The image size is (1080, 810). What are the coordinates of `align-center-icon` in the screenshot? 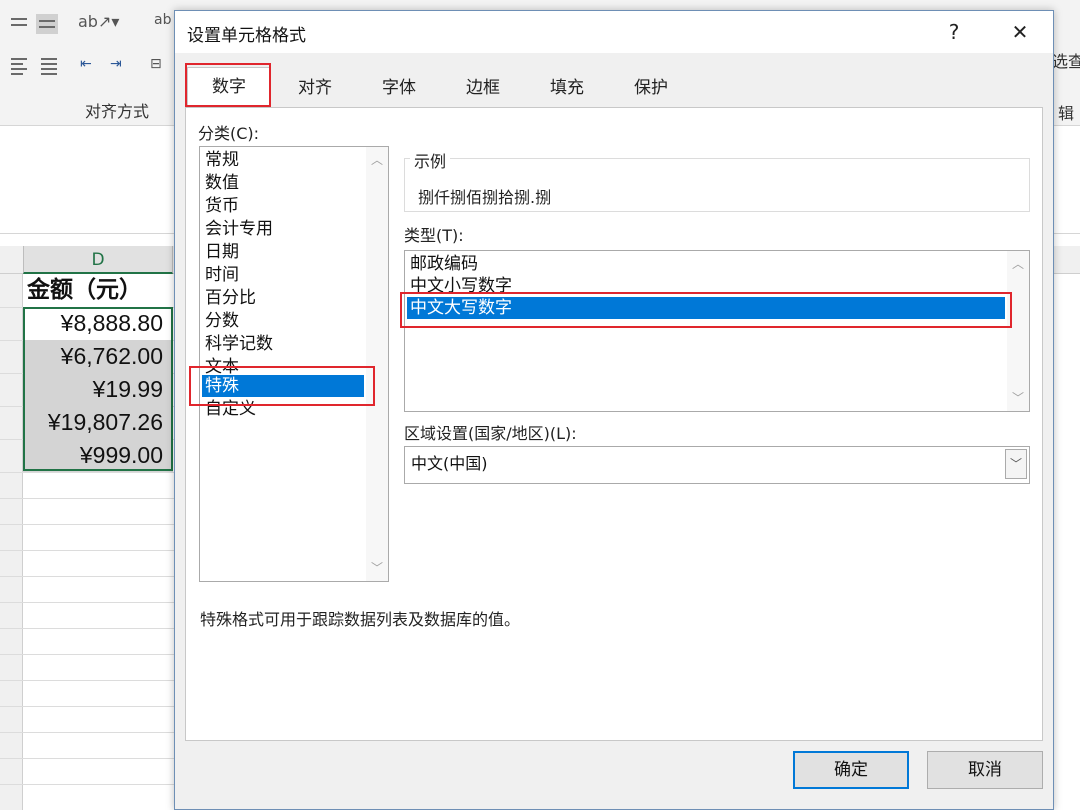 It's located at (49, 66).